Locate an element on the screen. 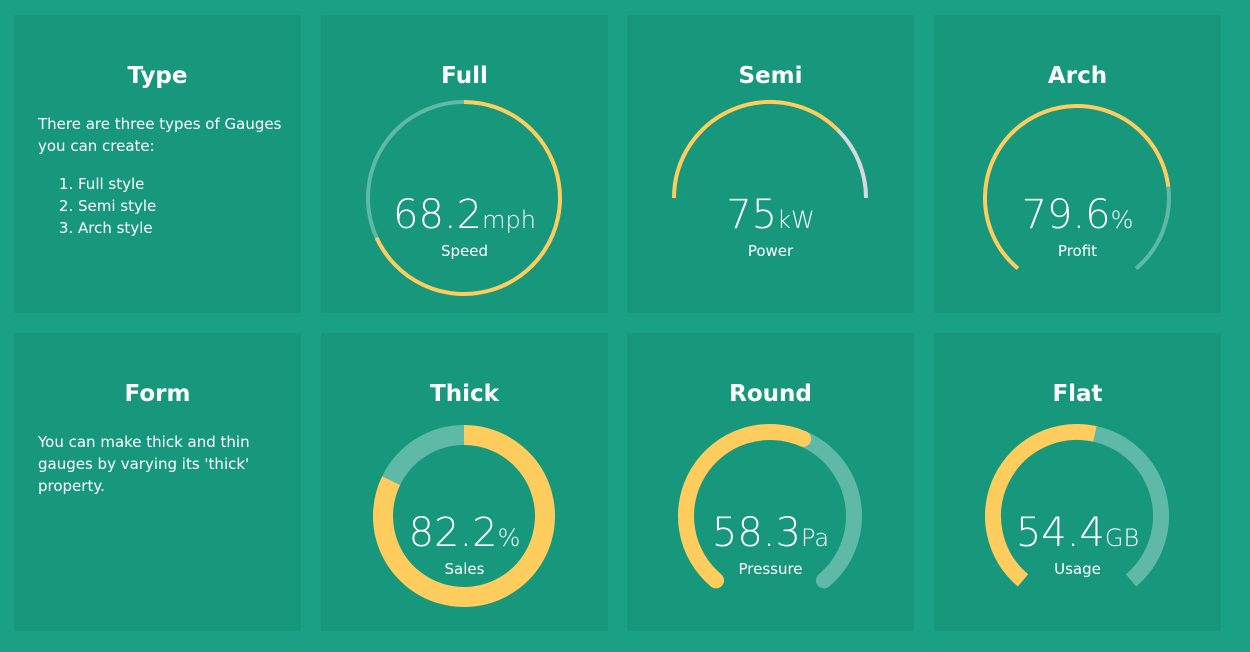 The image size is (1250, 652). gauge-unit: mph is located at coordinates (509, 220).